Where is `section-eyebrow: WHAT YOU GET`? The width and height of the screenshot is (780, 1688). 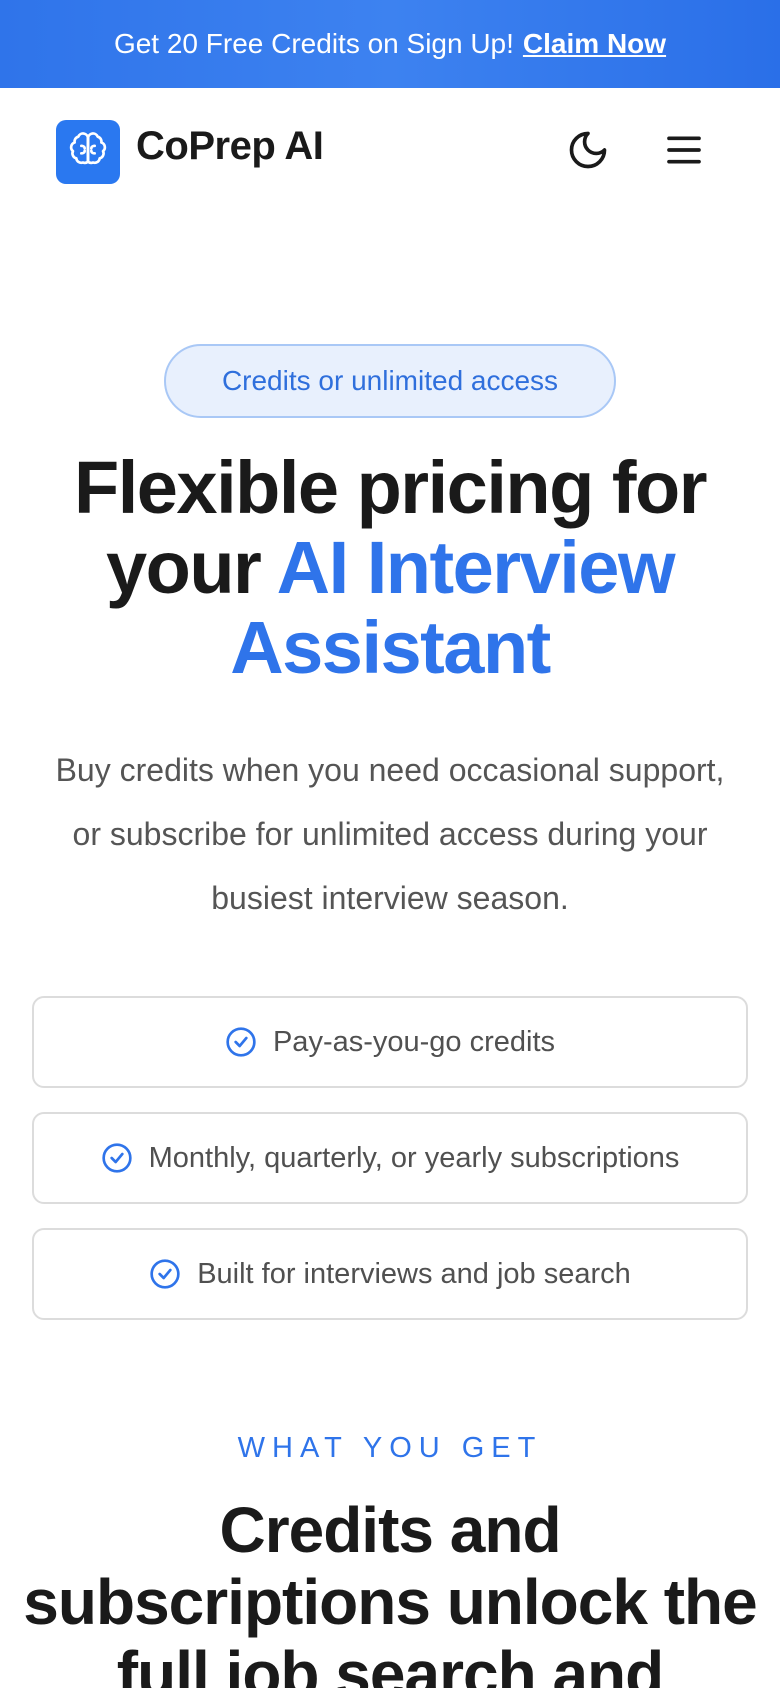 section-eyebrow: WHAT YOU GET is located at coordinates (390, 1448).